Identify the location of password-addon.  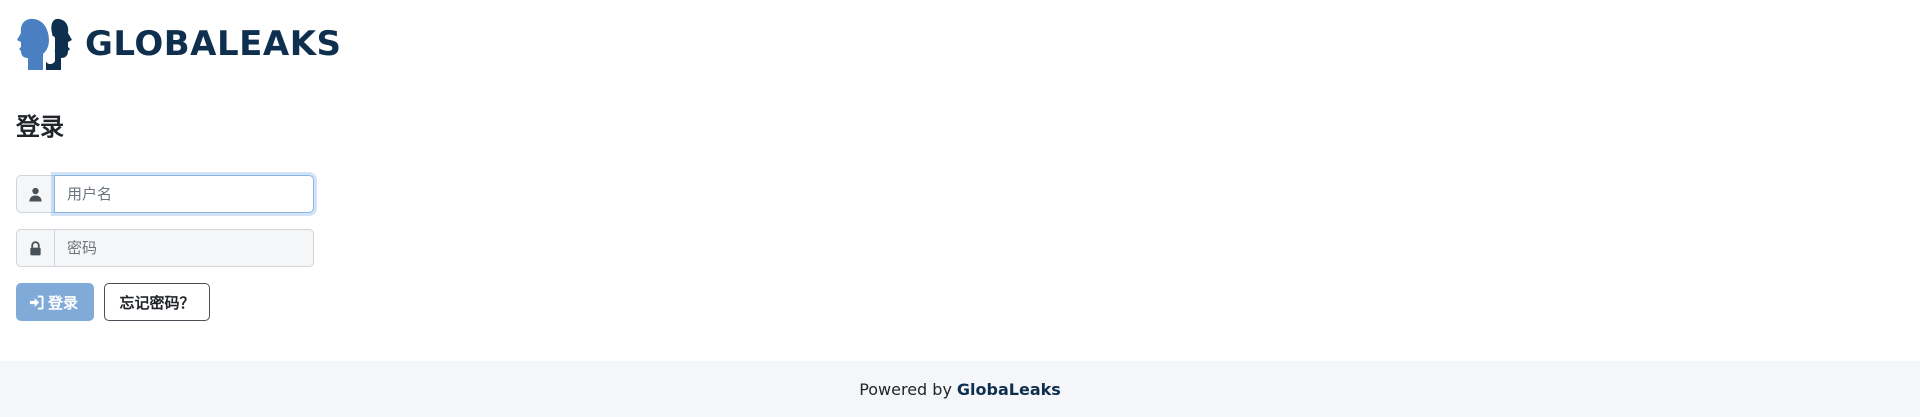
(35, 248).